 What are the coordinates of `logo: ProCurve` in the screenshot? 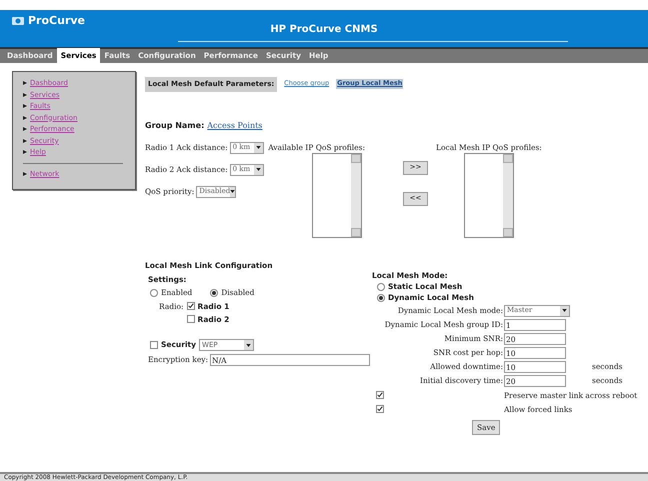 It's located at (57, 21).